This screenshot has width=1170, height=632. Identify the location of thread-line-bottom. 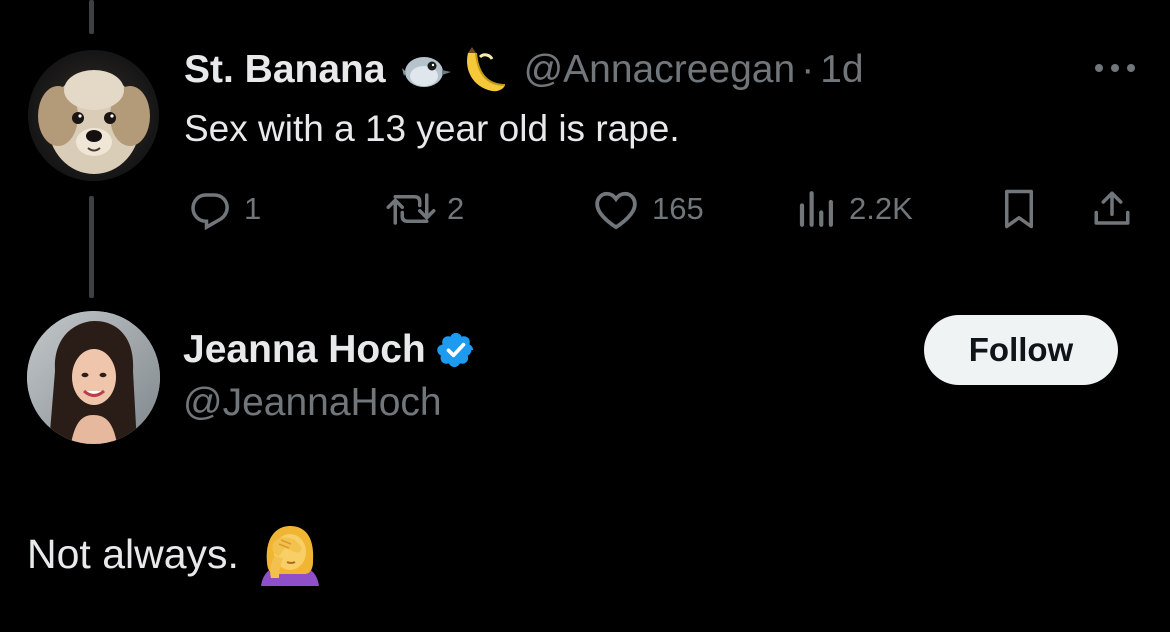
(91, 247).